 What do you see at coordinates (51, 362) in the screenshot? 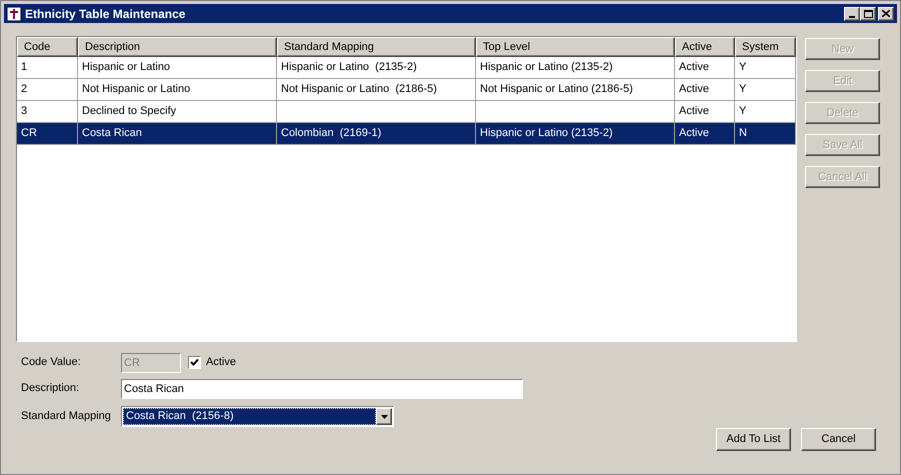
I see `field-label: Code Value:` at bounding box center [51, 362].